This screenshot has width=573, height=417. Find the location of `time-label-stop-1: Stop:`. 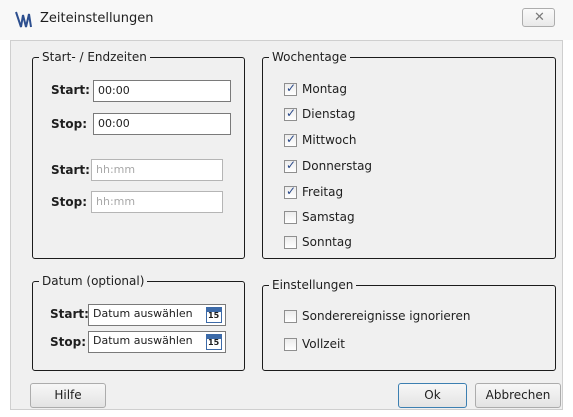

time-label-stop-1: Stop: is located at coordinates (69, 124).